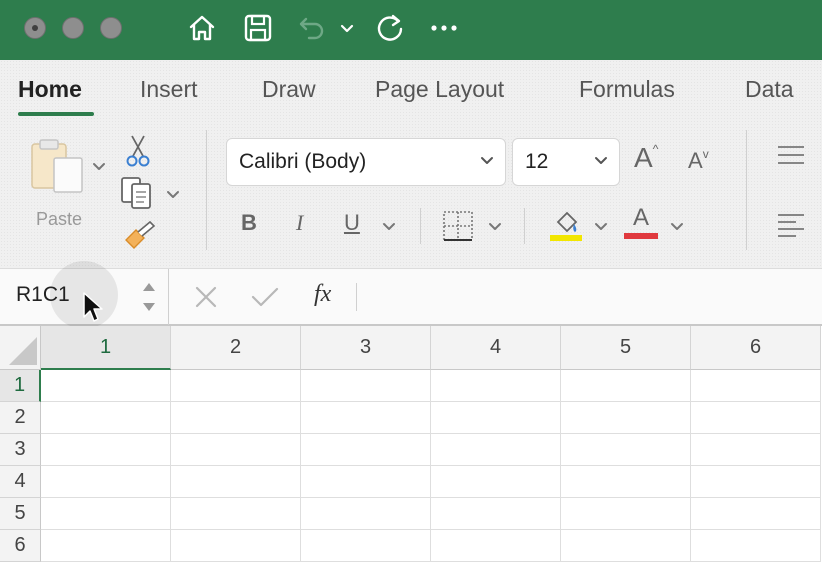  I want to click on undo-icon, so click(312, 28).